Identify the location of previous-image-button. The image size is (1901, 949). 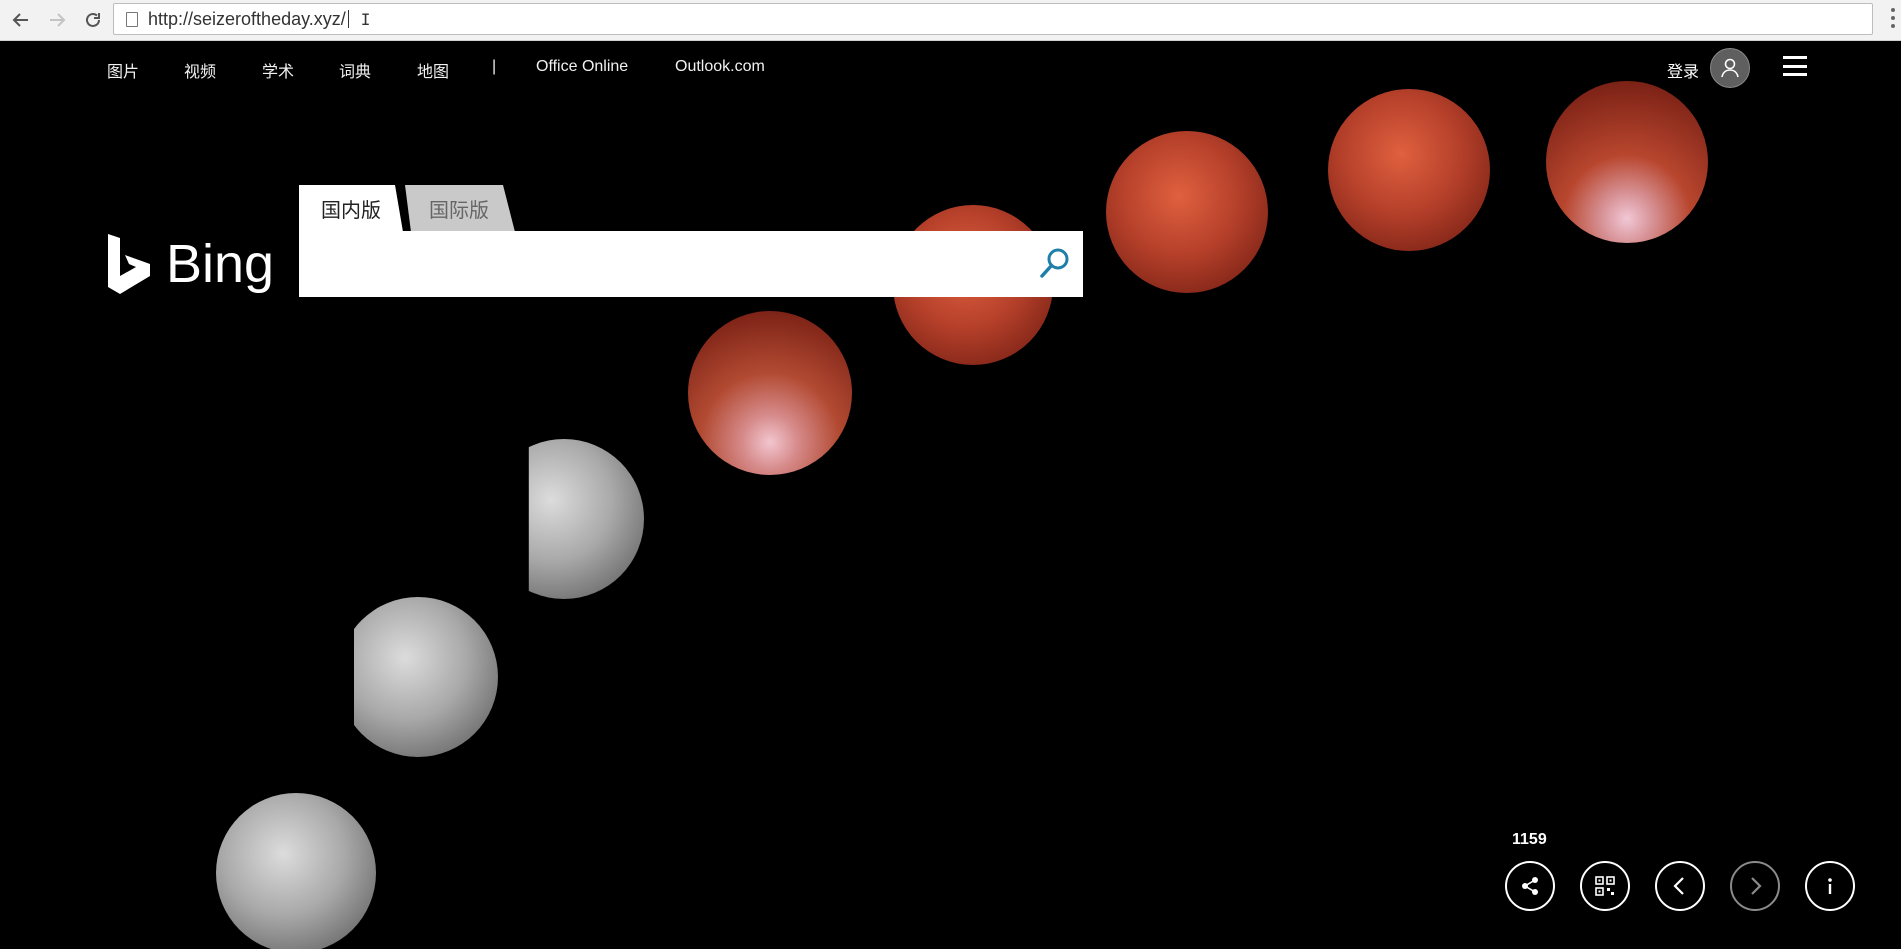
(1680, 886).